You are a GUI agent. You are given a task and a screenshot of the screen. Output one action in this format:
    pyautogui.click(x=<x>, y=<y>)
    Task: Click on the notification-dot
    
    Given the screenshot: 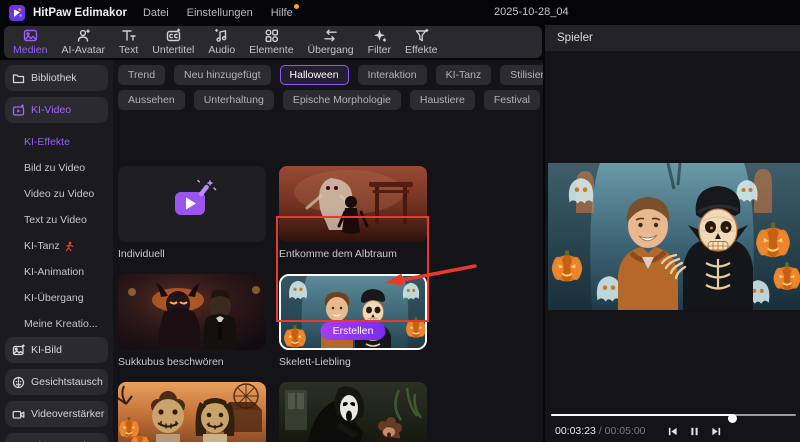 What is the action you would take?
    pyautogui.click(x=296, y=6)
    